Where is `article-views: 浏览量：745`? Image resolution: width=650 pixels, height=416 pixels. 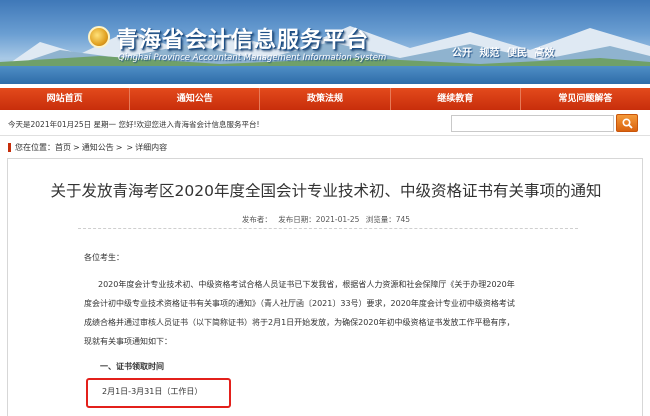
article-views: 浏览量：745 is located at coordinates (388, 219).